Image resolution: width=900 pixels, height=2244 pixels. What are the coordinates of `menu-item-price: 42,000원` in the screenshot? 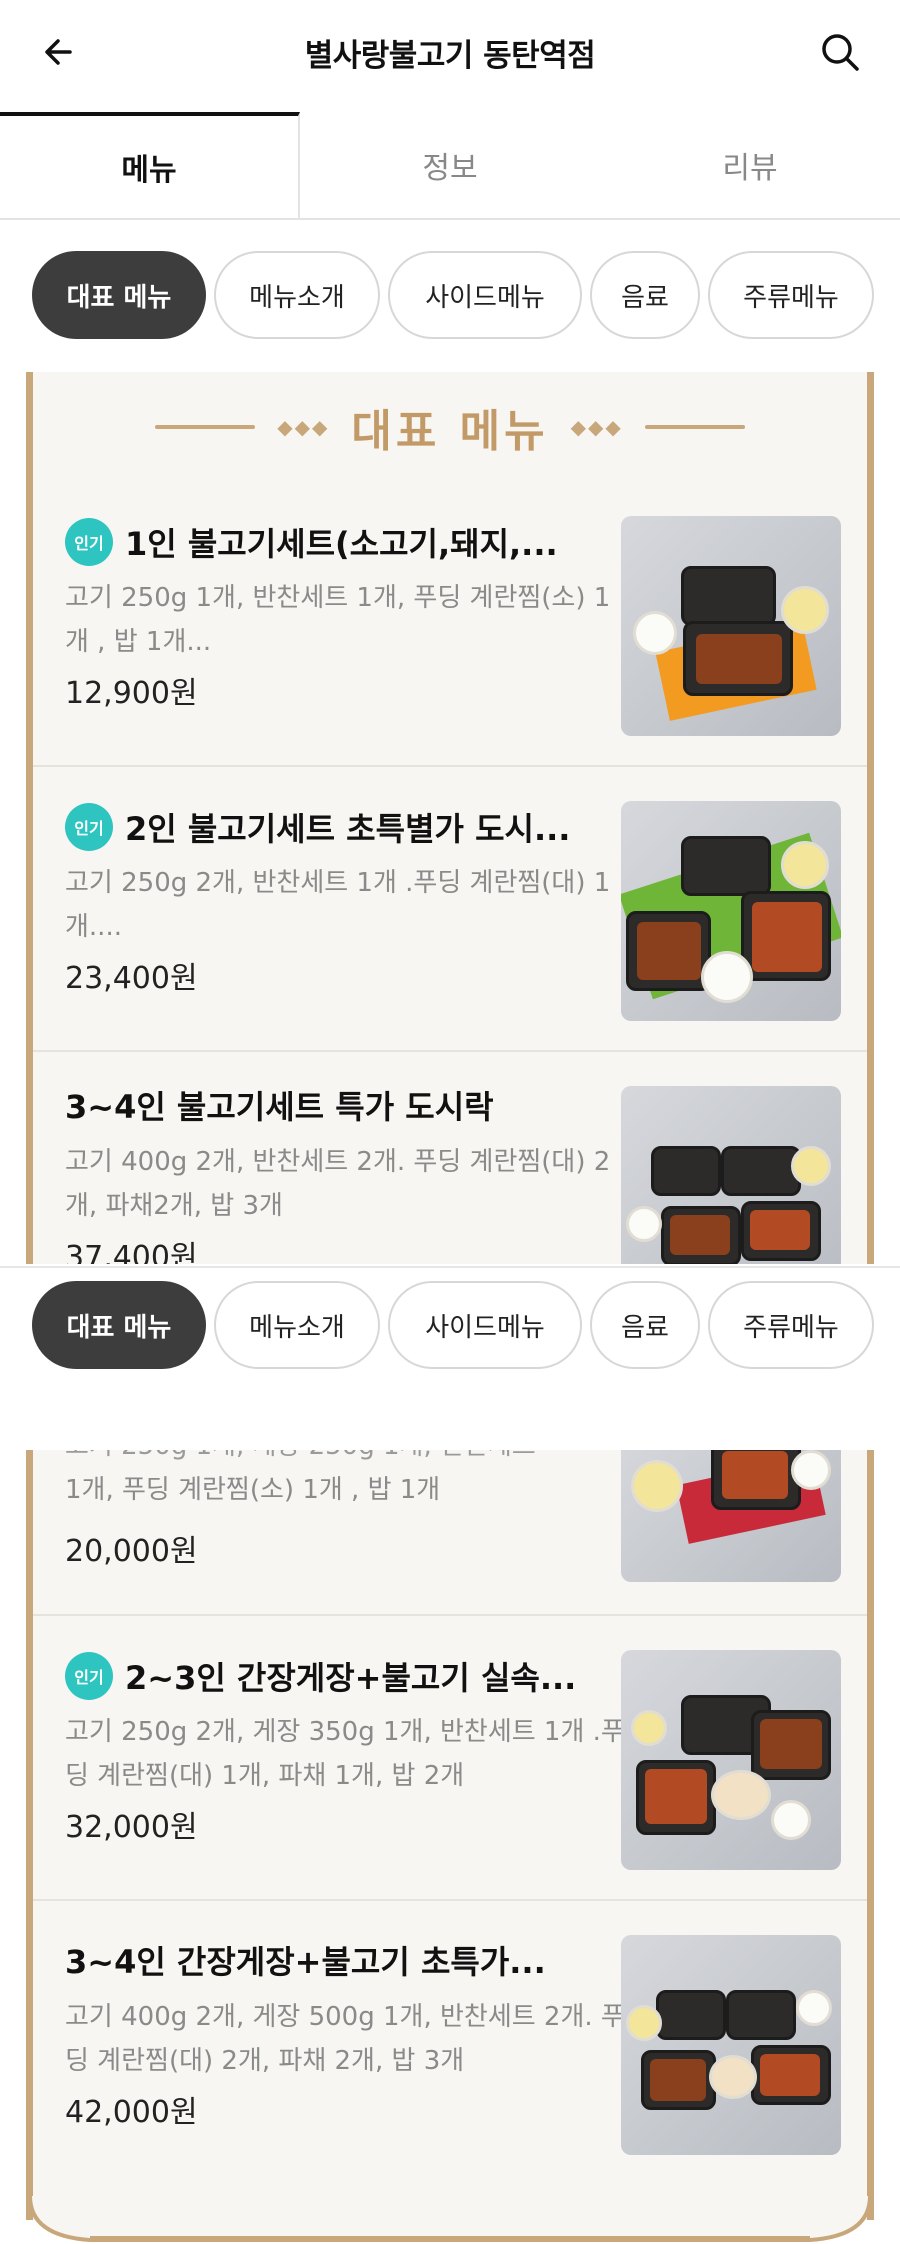 It's located at (131, 2112).